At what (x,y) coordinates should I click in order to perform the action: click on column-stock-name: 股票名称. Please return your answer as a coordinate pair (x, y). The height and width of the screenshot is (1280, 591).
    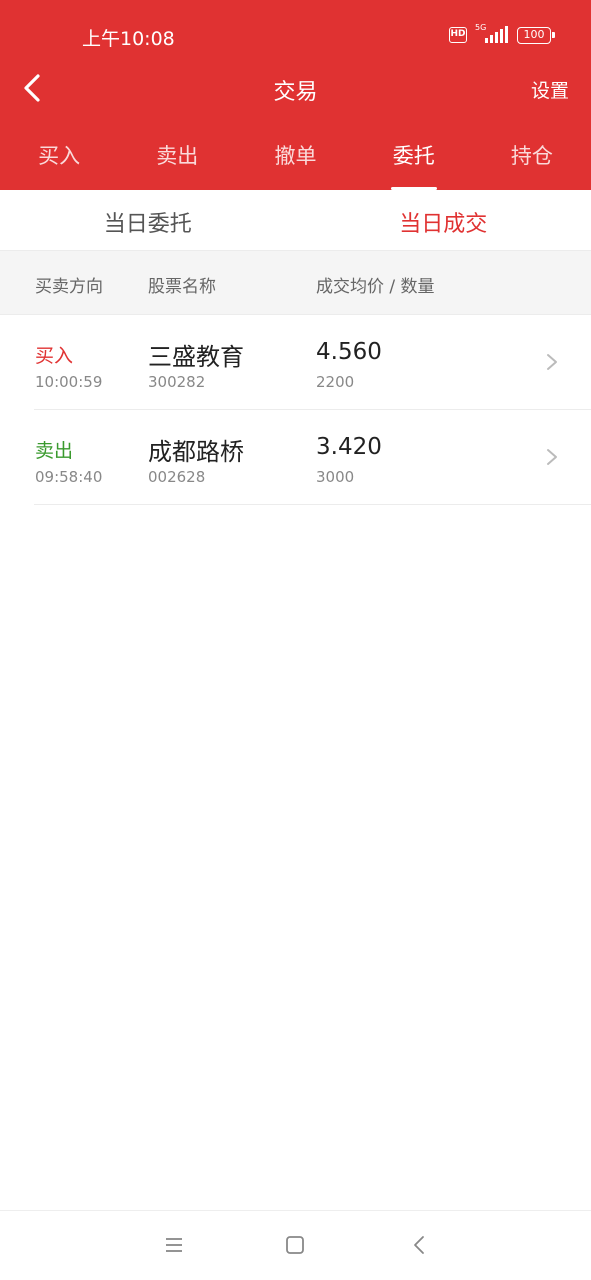
    Looking at the image, I should click on (182, 287).